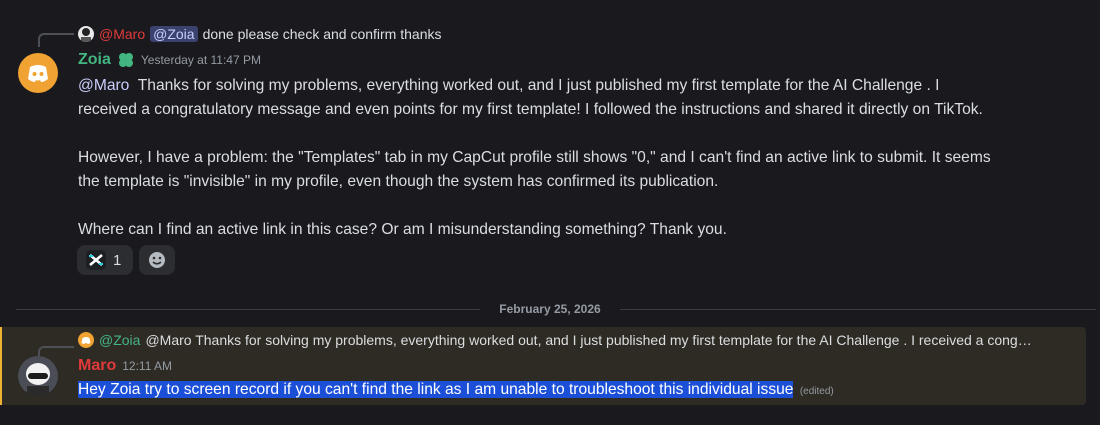  I want to click on add-reaction-button, so click(157, 260).